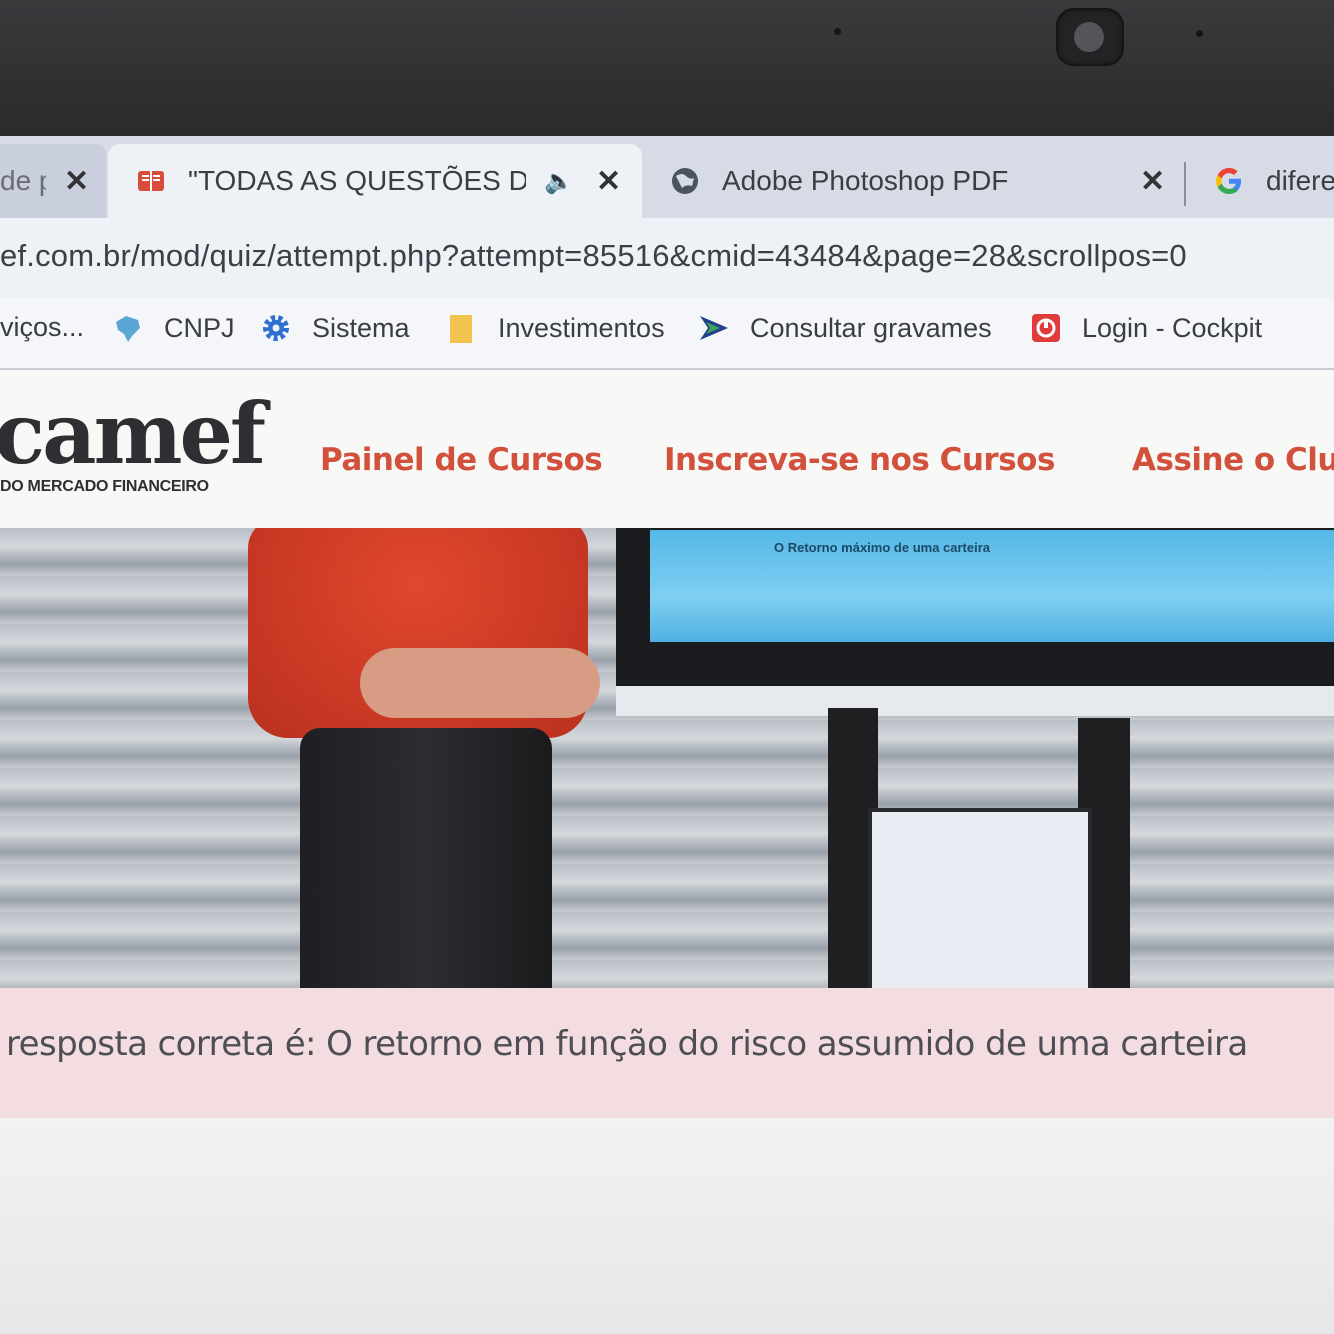  I want to click on bookmark-sistema: Sistema, so click(335, 328).